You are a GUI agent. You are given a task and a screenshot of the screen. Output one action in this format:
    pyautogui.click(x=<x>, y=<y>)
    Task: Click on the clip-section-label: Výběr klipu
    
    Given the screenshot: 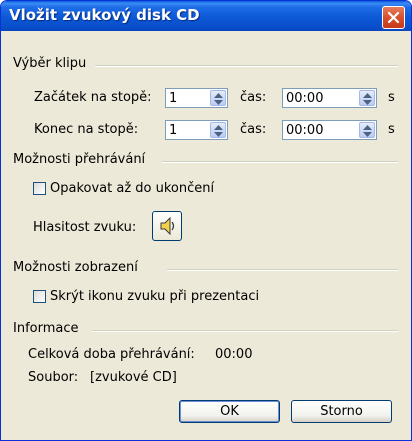 What is the action you would take?
    pyautogui.click(x=50, y=63)
    